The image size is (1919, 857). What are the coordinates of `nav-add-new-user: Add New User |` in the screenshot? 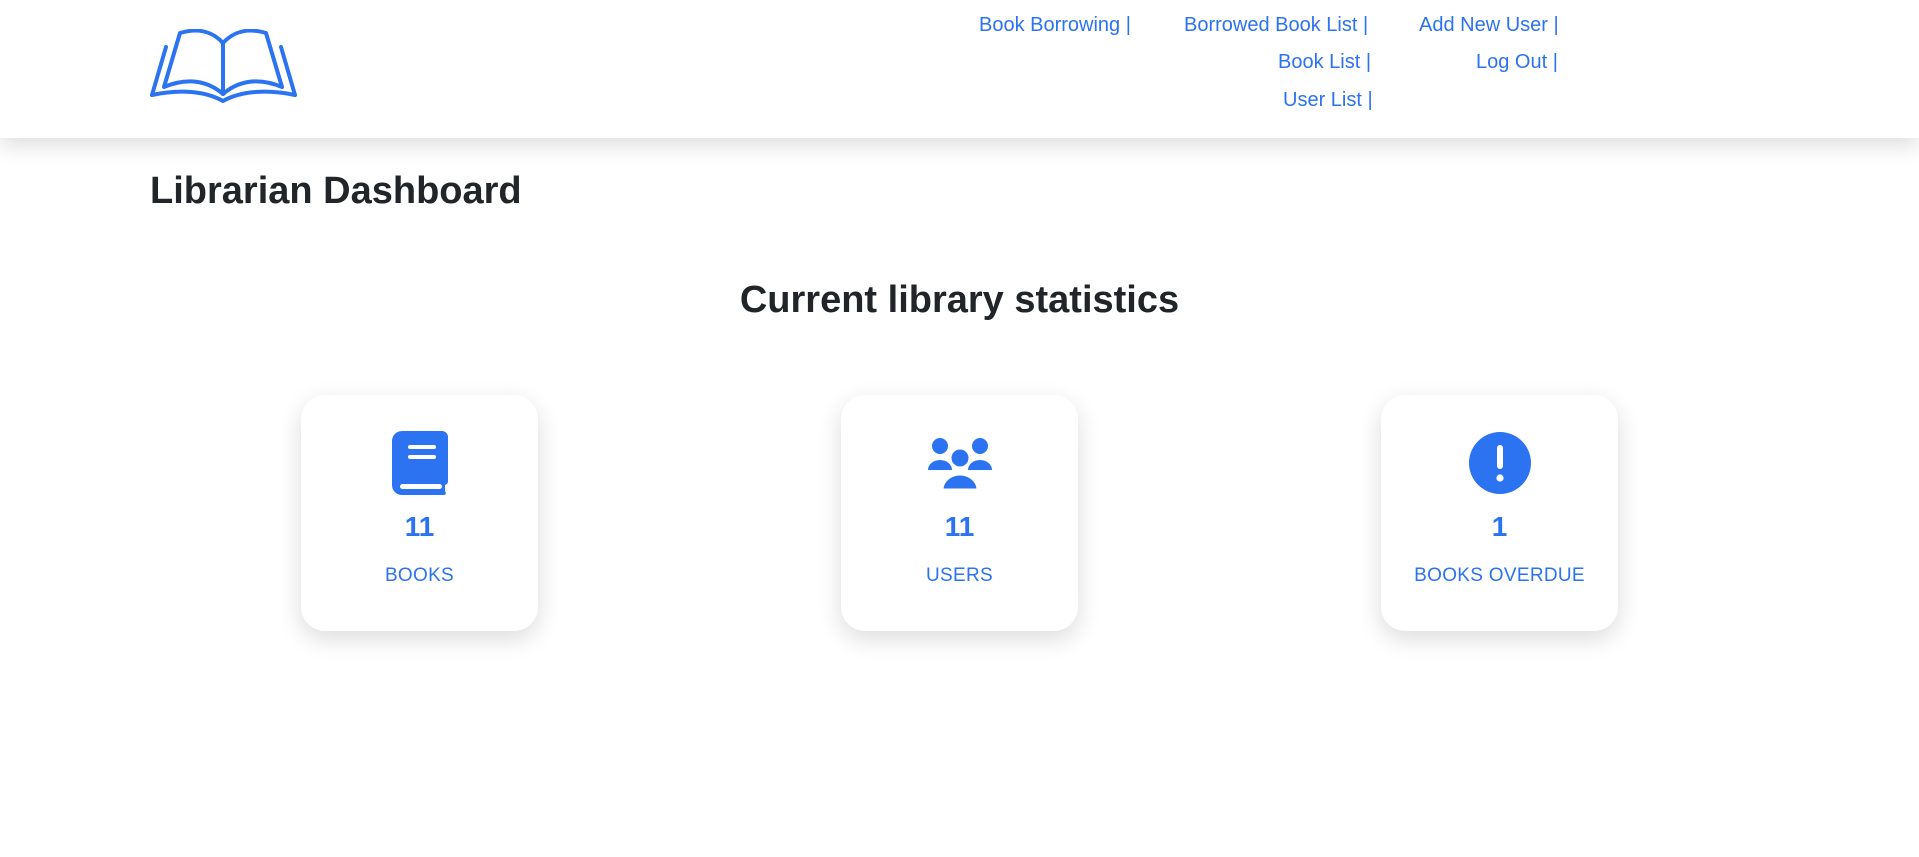 It's located at (1489, 25).